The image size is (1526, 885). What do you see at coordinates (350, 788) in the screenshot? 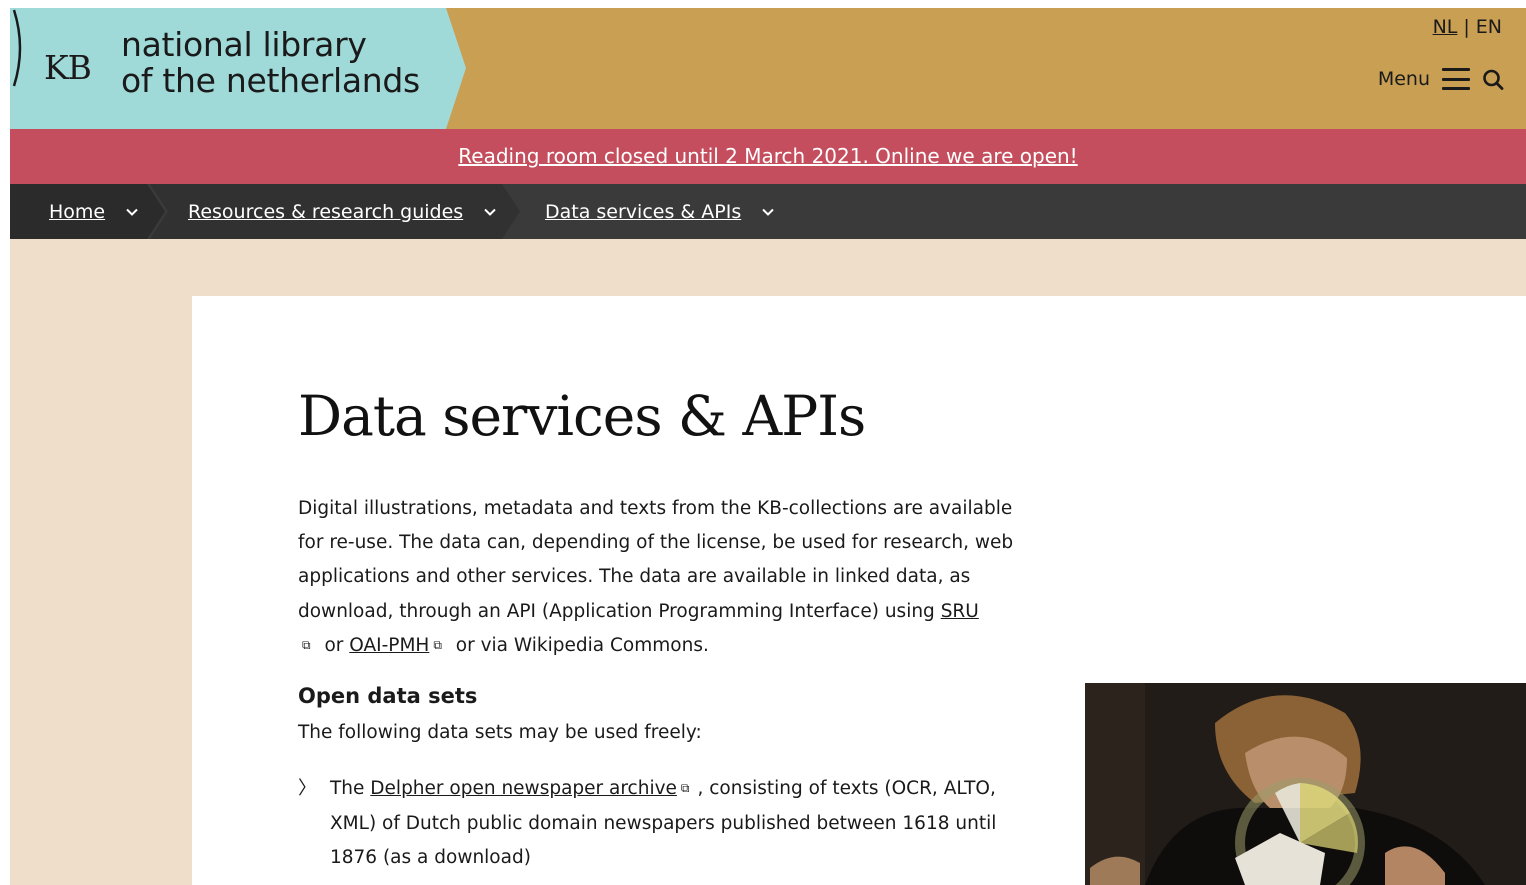
I see `list-item-prefix: The` at bounding box center [350, 788].